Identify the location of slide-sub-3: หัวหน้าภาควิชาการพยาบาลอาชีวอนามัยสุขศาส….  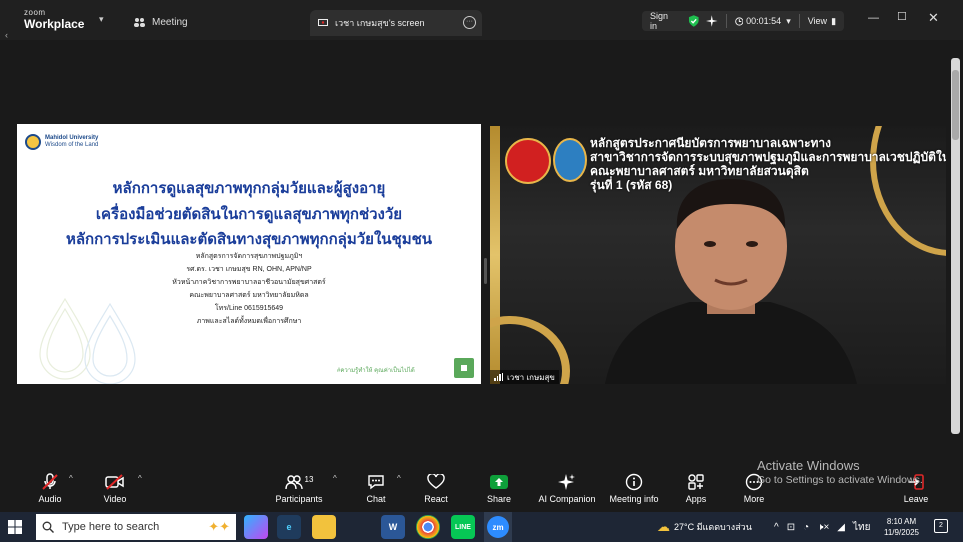
(249, 282).